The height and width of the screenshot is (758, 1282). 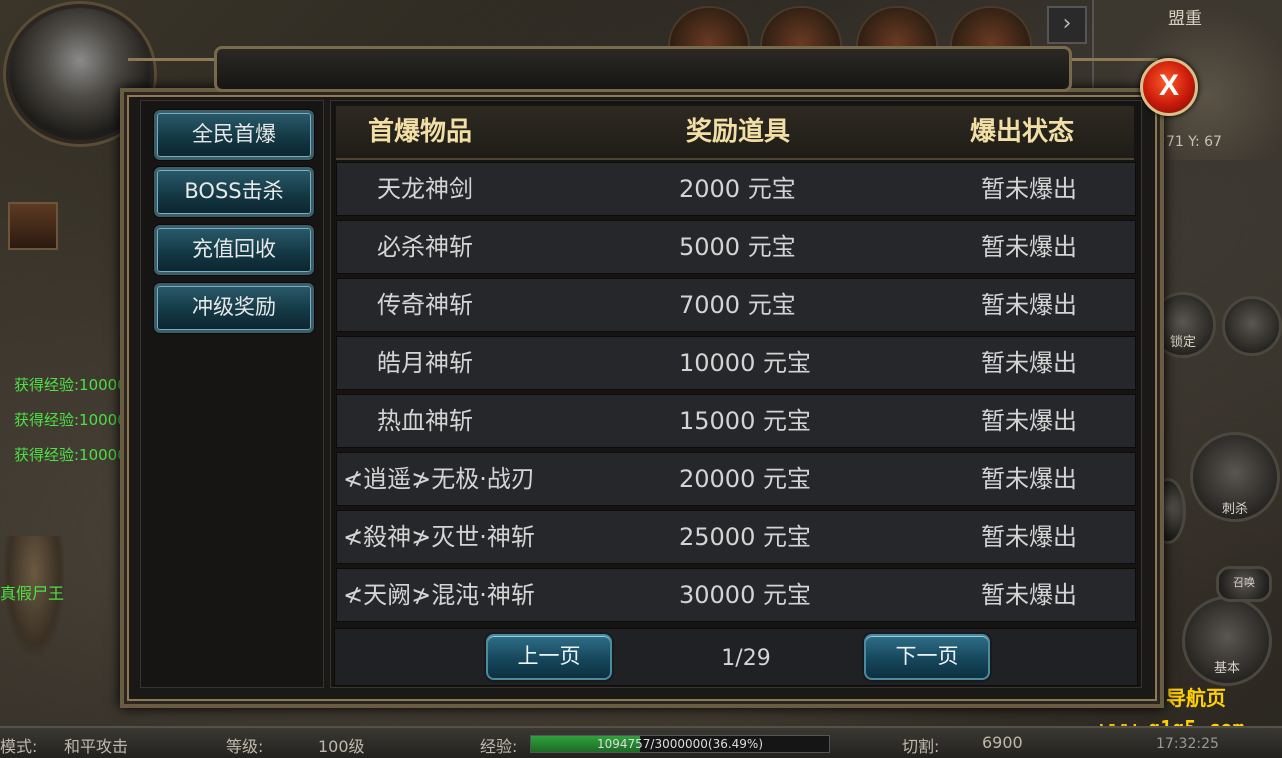 I want to click on level-value: 100级, so click(x=341, y=746).